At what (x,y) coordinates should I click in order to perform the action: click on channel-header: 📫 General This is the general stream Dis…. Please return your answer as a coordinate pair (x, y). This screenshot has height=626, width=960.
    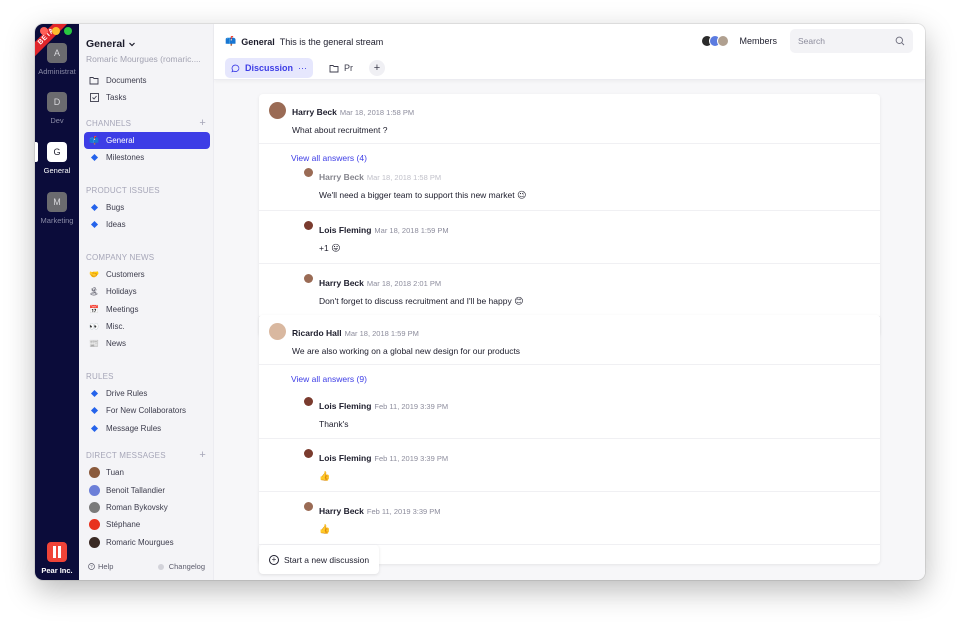
    Looking at the image, I should click on (569, 52).